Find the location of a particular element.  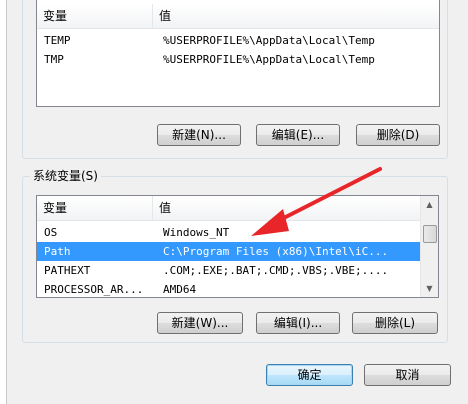

system-delete-button: 删除(L) is located at coordinates (395, 323).